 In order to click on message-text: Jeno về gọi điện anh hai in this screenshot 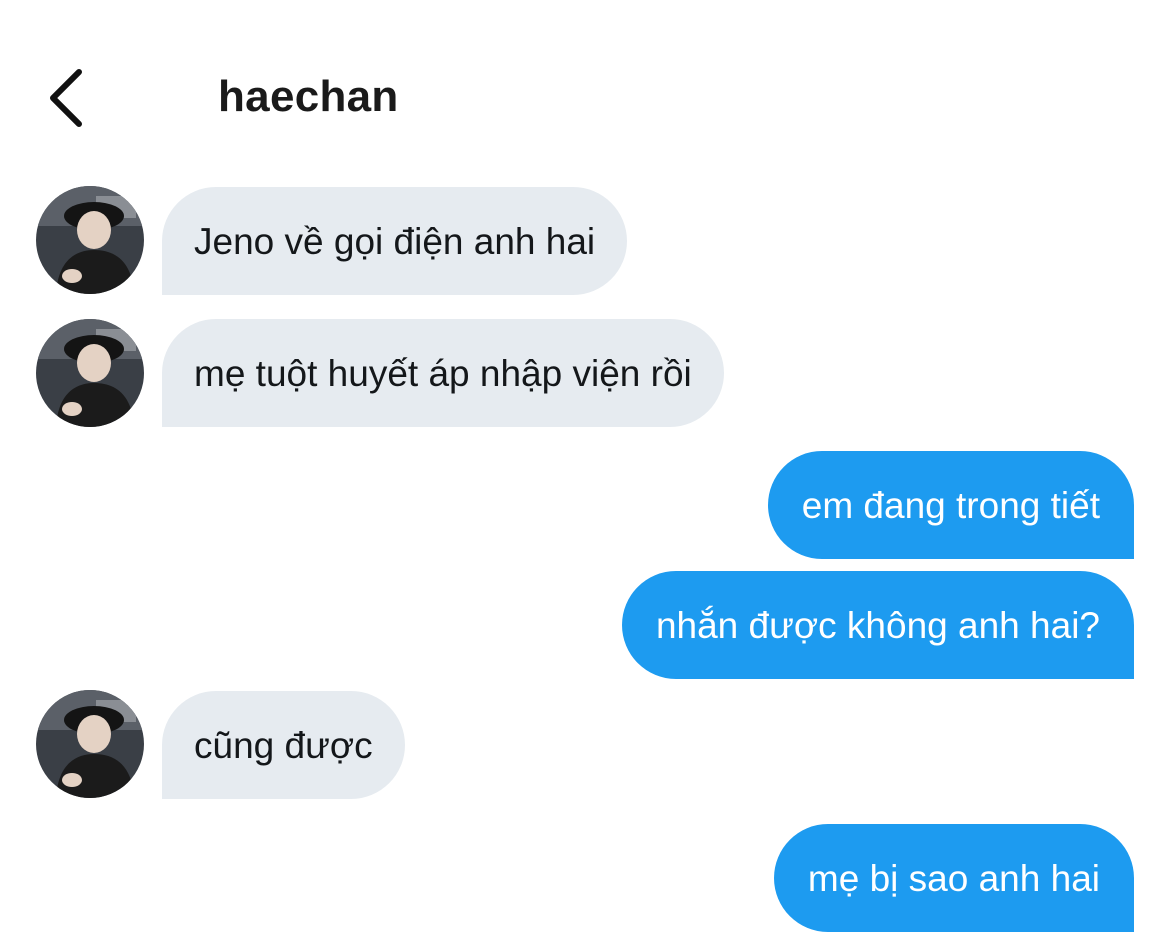, I will do `click(395, 241)`.